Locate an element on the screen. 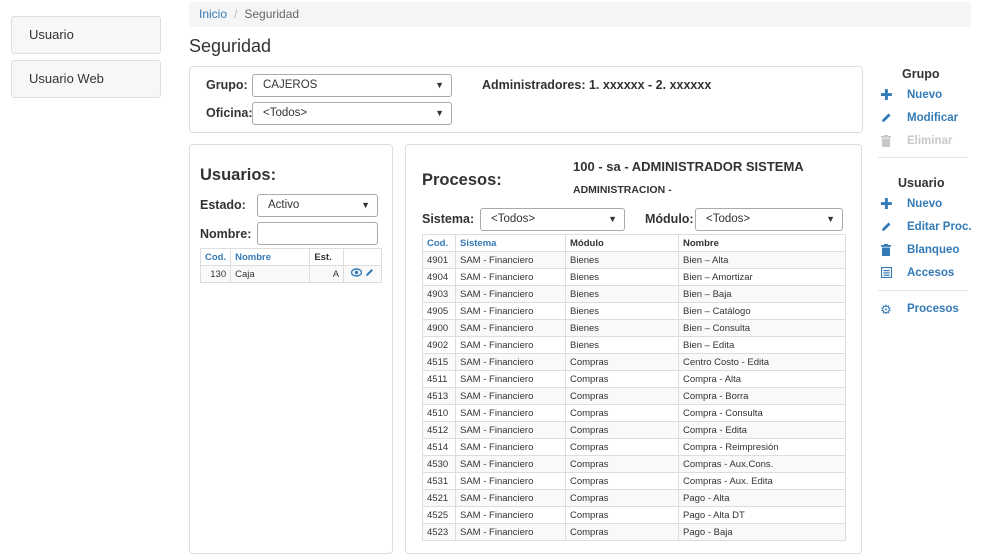 This screenshot has width=985, height=554. procesos-header-area: ADMINISTRACION - is located at coordinates (622, 190).